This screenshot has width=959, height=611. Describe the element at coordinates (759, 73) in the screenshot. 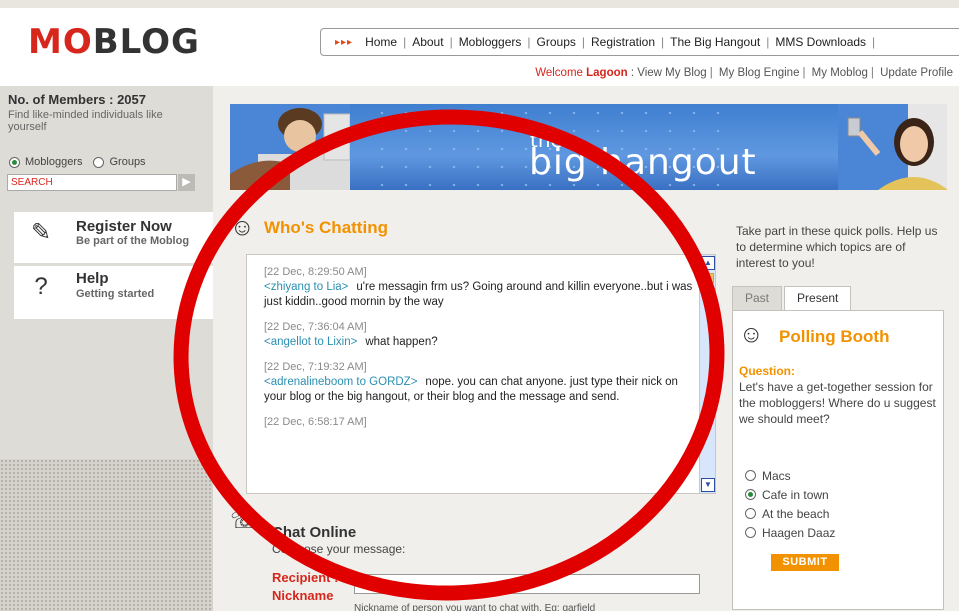

I see `link-my-blog-engine: My Blog Engine` at that location.